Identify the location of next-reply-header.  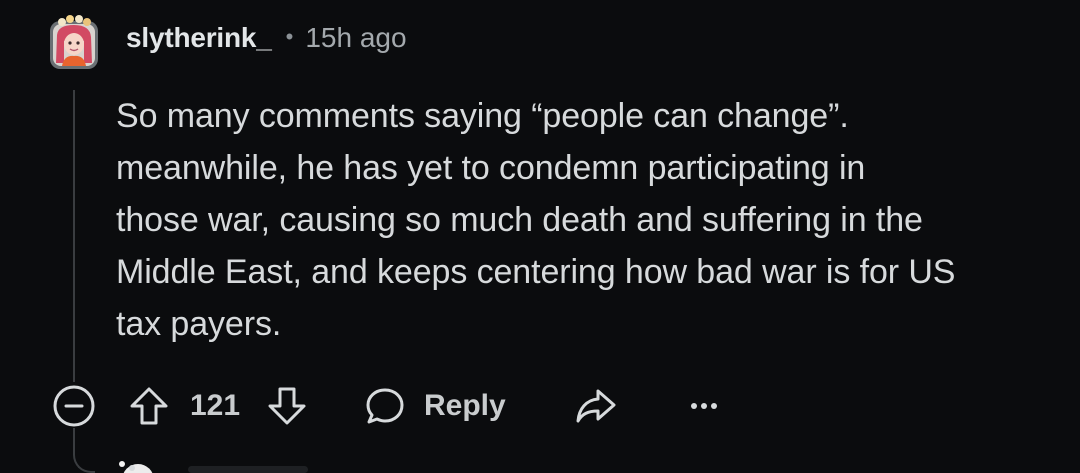
(248, 469).